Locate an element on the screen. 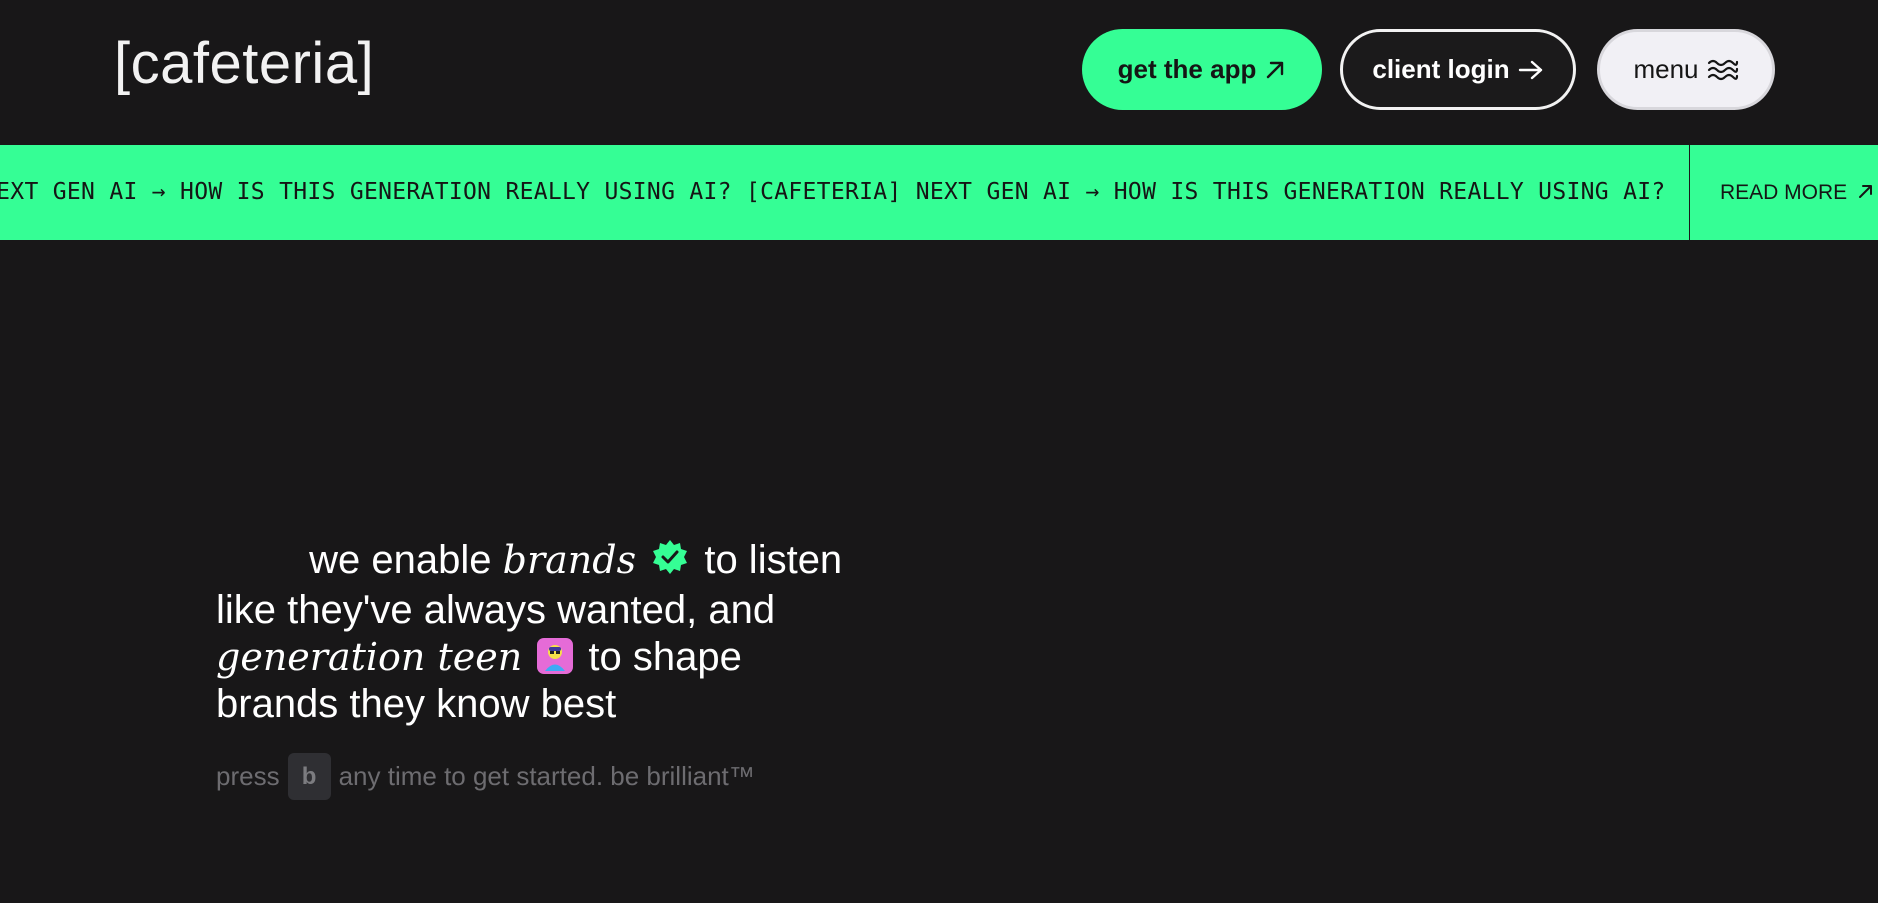  menu-button: menu is located at coordinates (1686, 69).